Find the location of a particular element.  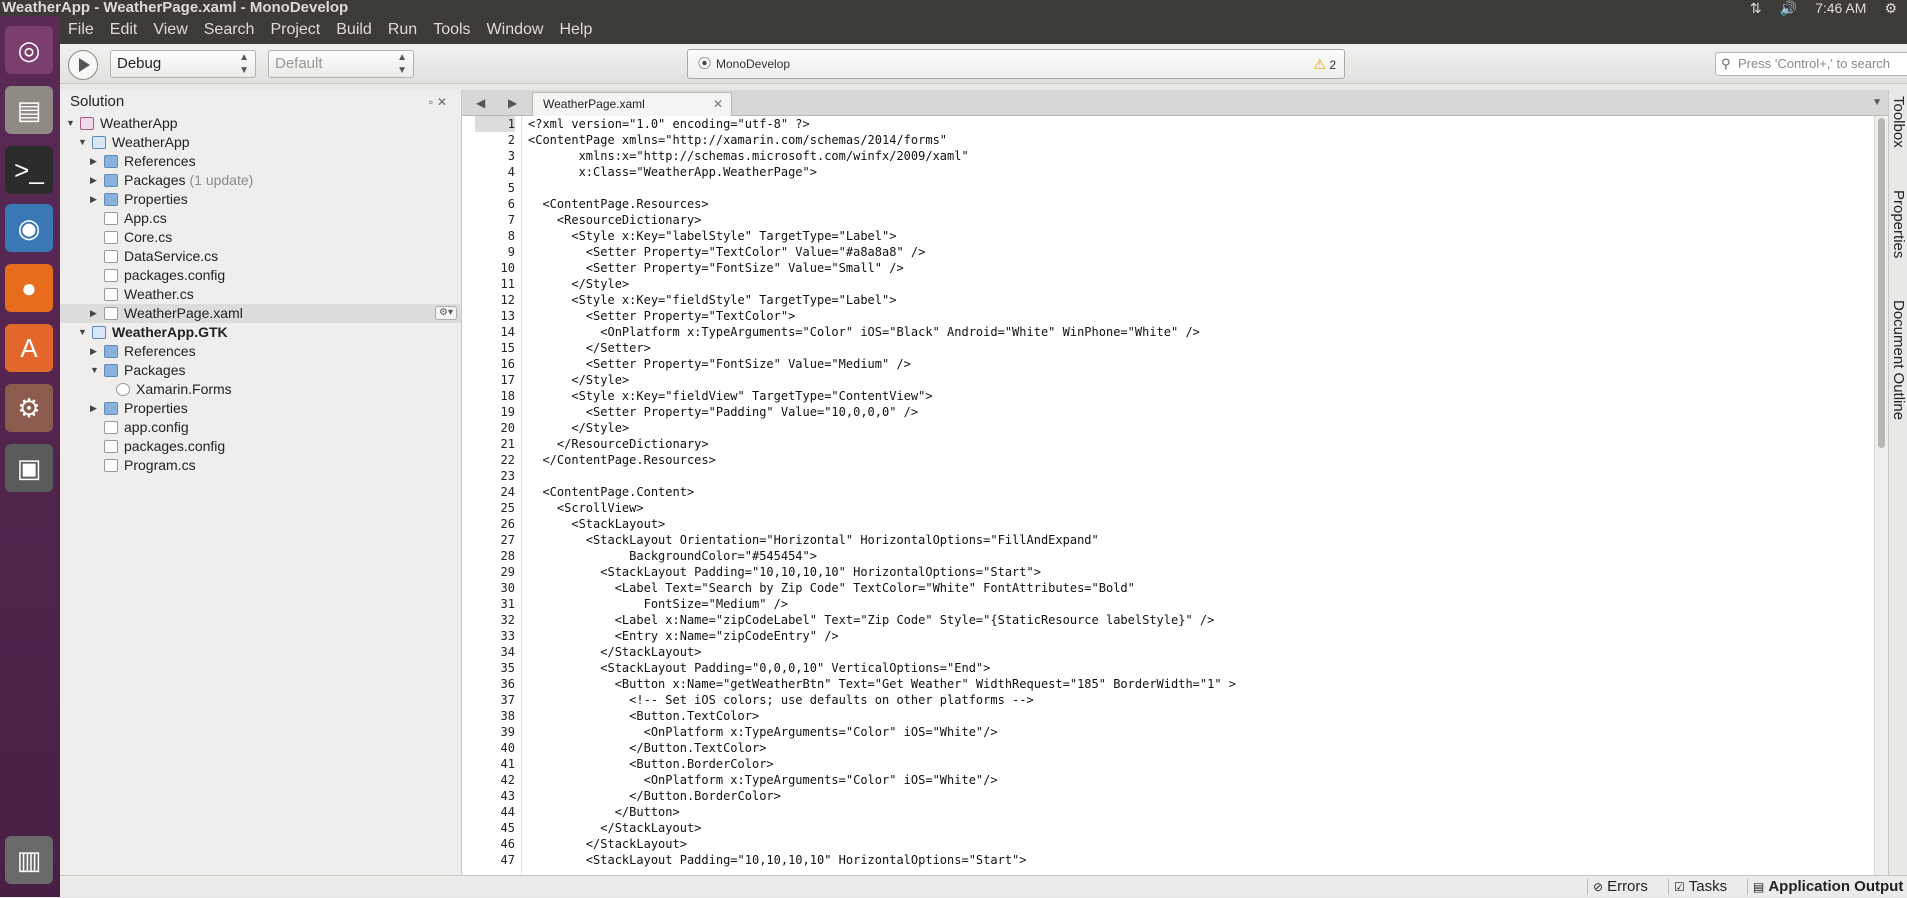

code-line: </ContentPage.Resources> is located at coordinates (621, 460).